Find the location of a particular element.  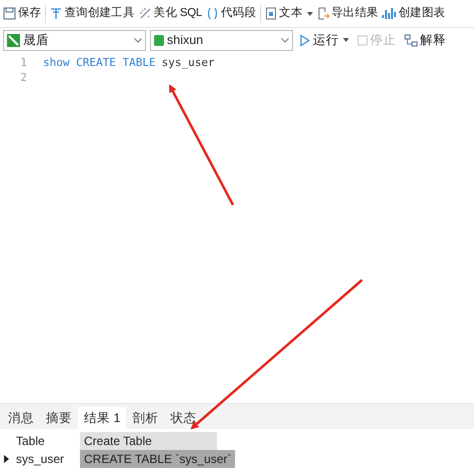

stop-icon is located at coordinates (362, 40).